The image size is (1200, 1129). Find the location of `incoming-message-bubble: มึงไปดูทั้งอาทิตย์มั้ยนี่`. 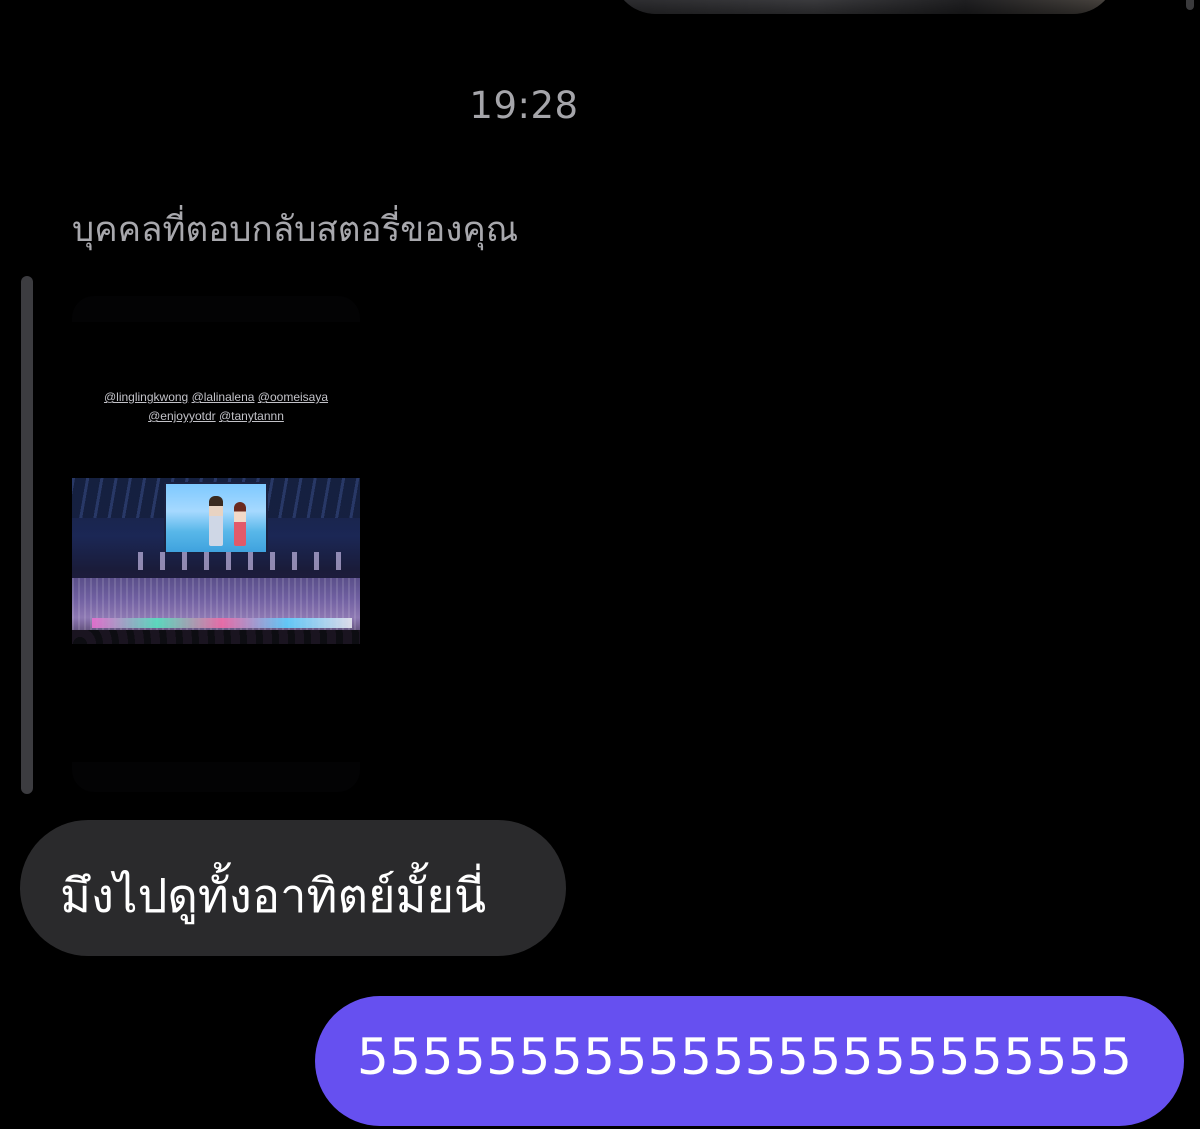

incoming-message-bubble: มึงไปดูทั้งอาทิตย์มั้ยนี่ is located at coordinates (293, 888).